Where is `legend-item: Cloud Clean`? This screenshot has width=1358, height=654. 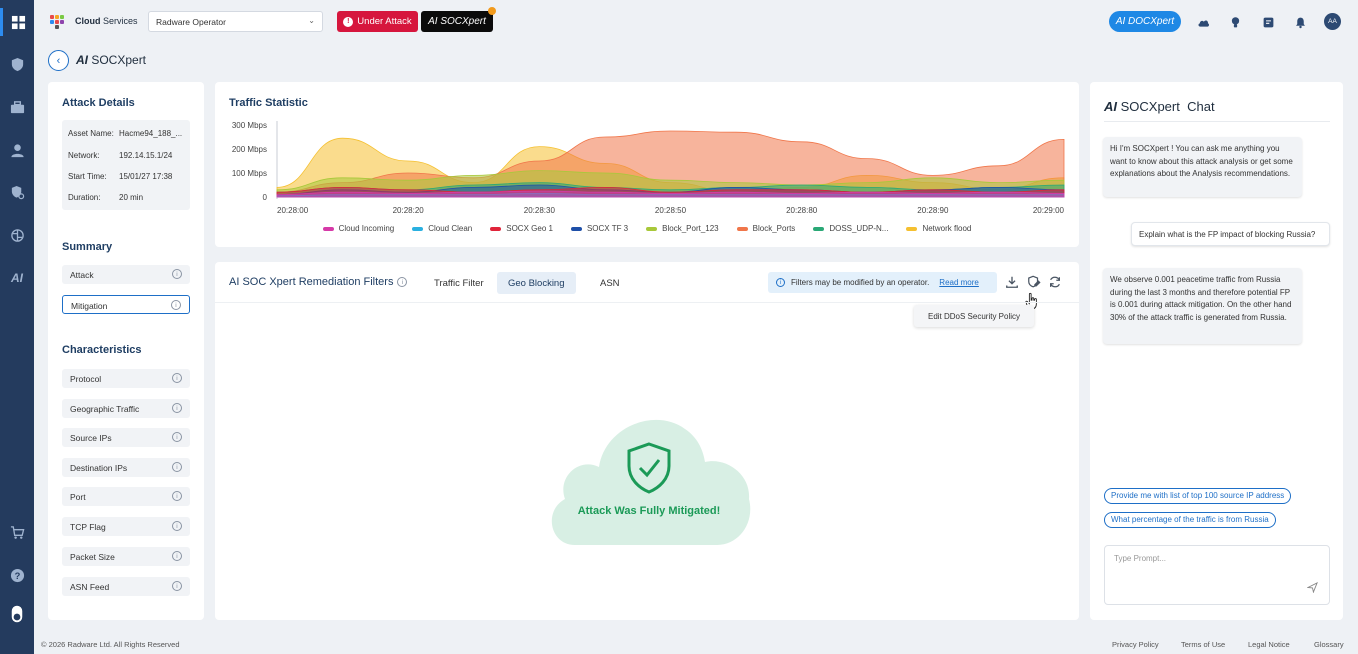 legend-item: Cloud Clean is located at coordinates (442, 228).